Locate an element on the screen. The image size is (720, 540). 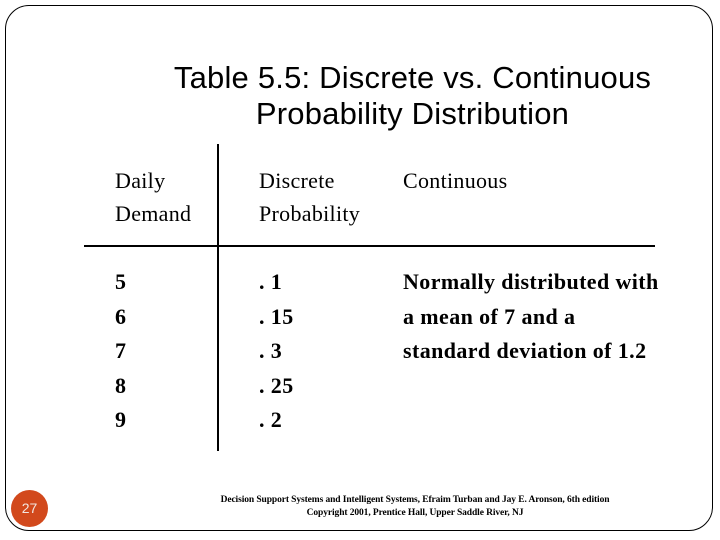
table-cell-demand: 8 is located at coordinates (121, 385).